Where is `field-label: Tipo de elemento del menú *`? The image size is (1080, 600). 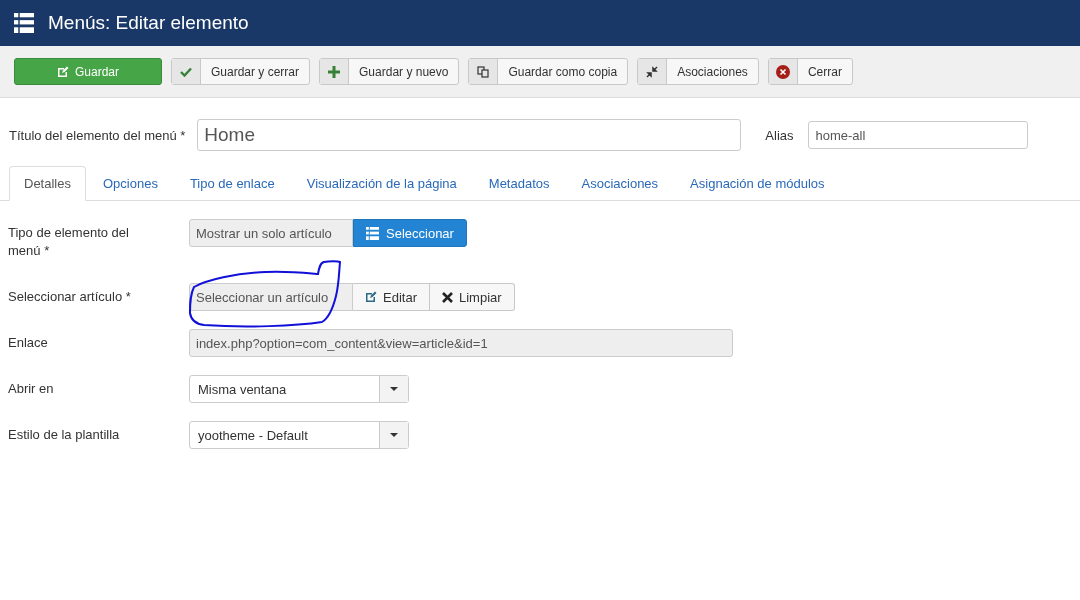
field-label: Tipo de elemento del menú * is located at coordinates (69, 242).